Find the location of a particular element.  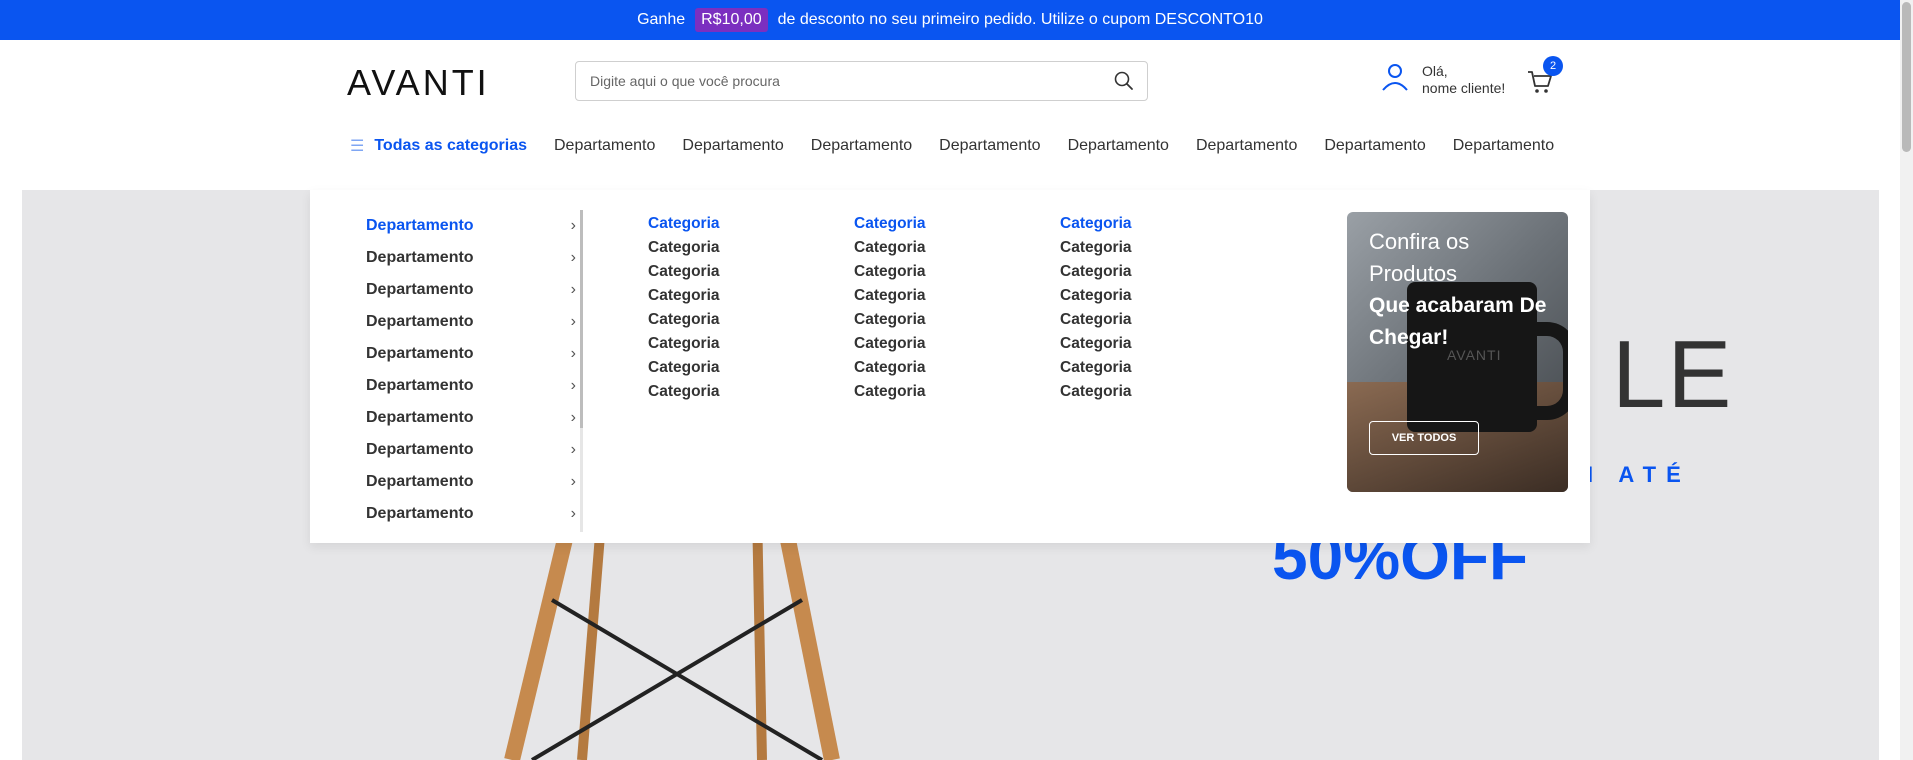

logo: AVANTI is located at coordinates (418, 83).